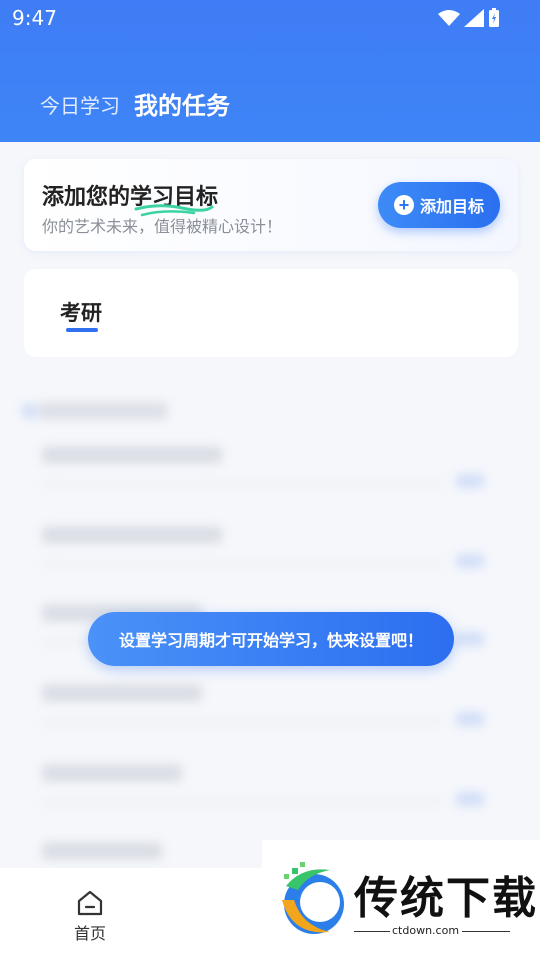 This screenshot has height=960, width=540. Describe the element at coordinates (372, 931) in the screenshot. I see `watermark-divider-left` at that location.